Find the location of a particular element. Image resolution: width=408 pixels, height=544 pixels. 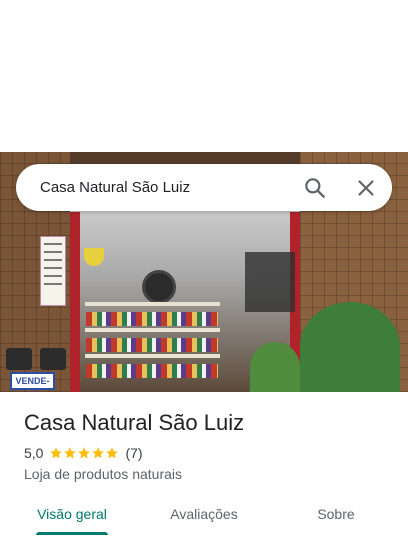

tab-reviews: Avaliações is located at coordinates (204, 515).